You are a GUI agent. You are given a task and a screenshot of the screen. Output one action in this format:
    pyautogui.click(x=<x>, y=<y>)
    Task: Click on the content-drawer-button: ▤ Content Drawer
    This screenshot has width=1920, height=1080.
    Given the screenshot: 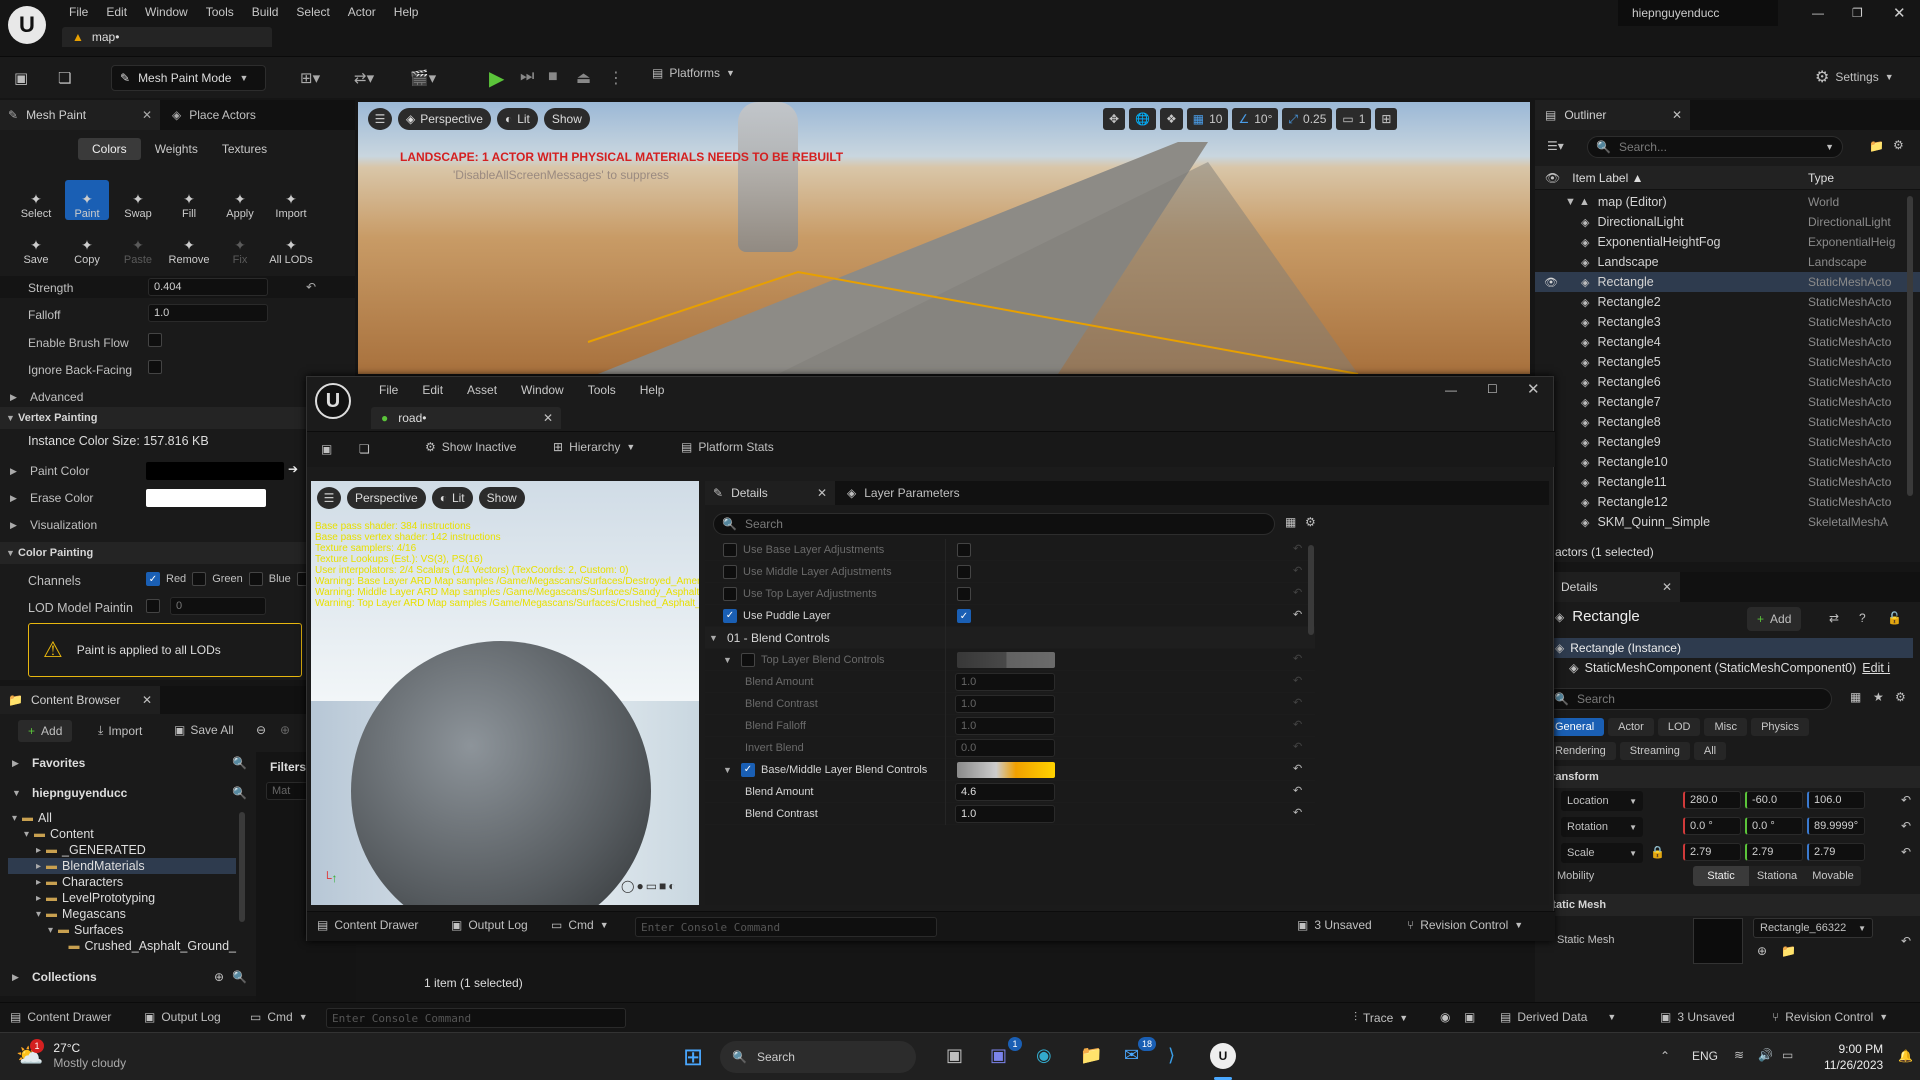 What is the action you would take?
    pyautogui.click(x=60, y=1017)
    